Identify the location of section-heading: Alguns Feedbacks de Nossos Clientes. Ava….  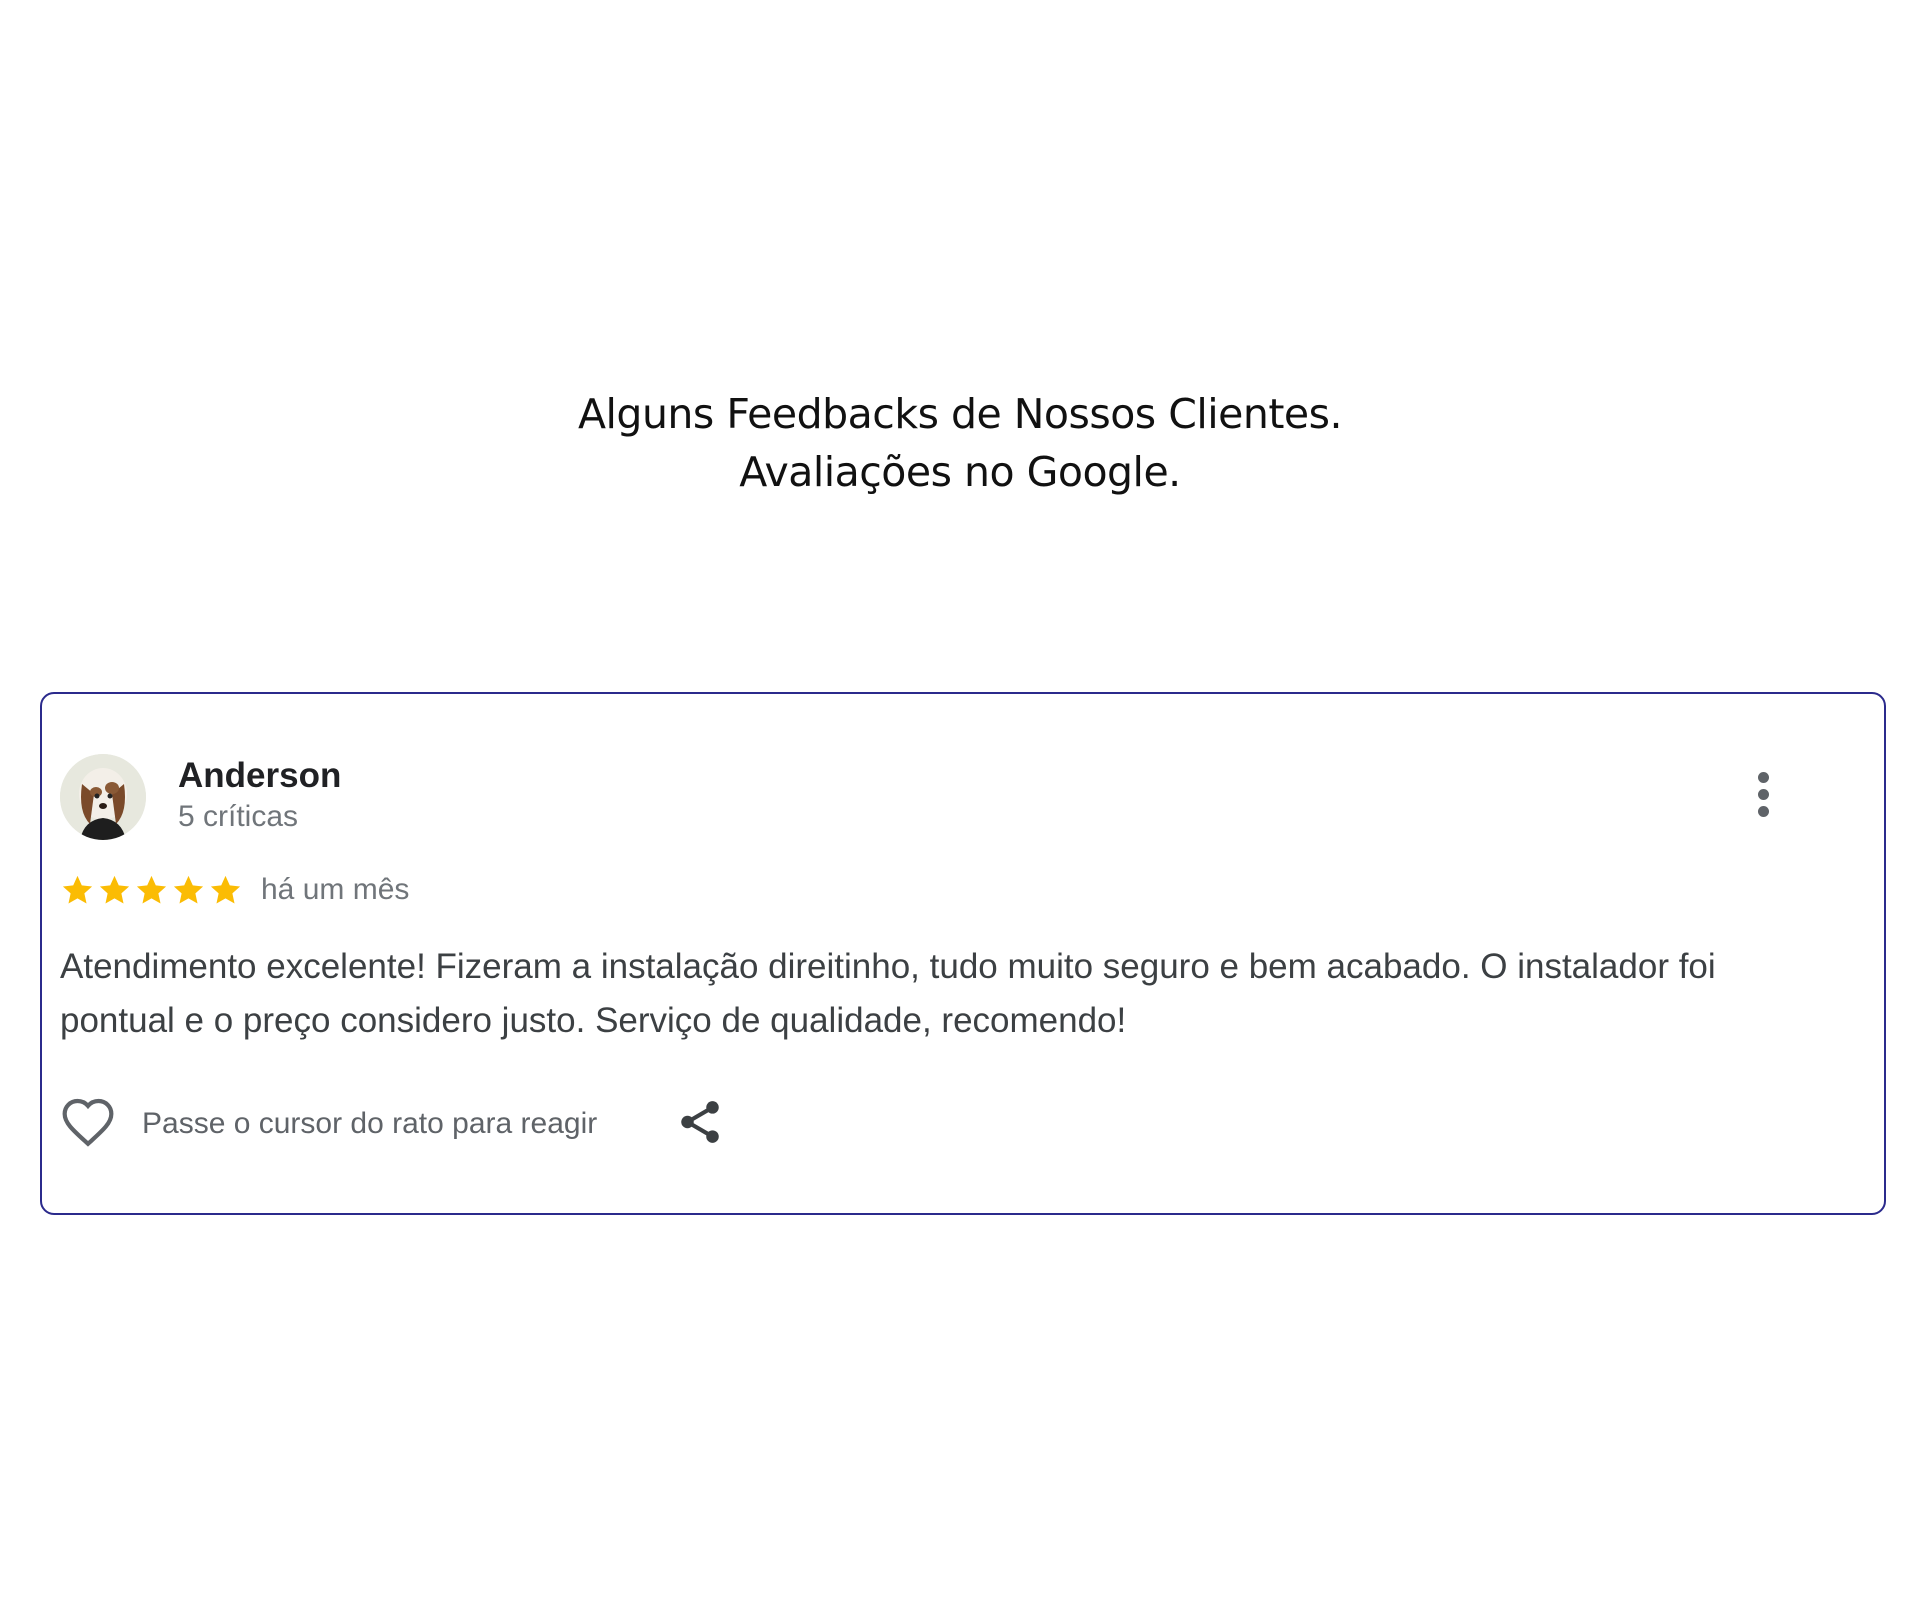
(960, 443).